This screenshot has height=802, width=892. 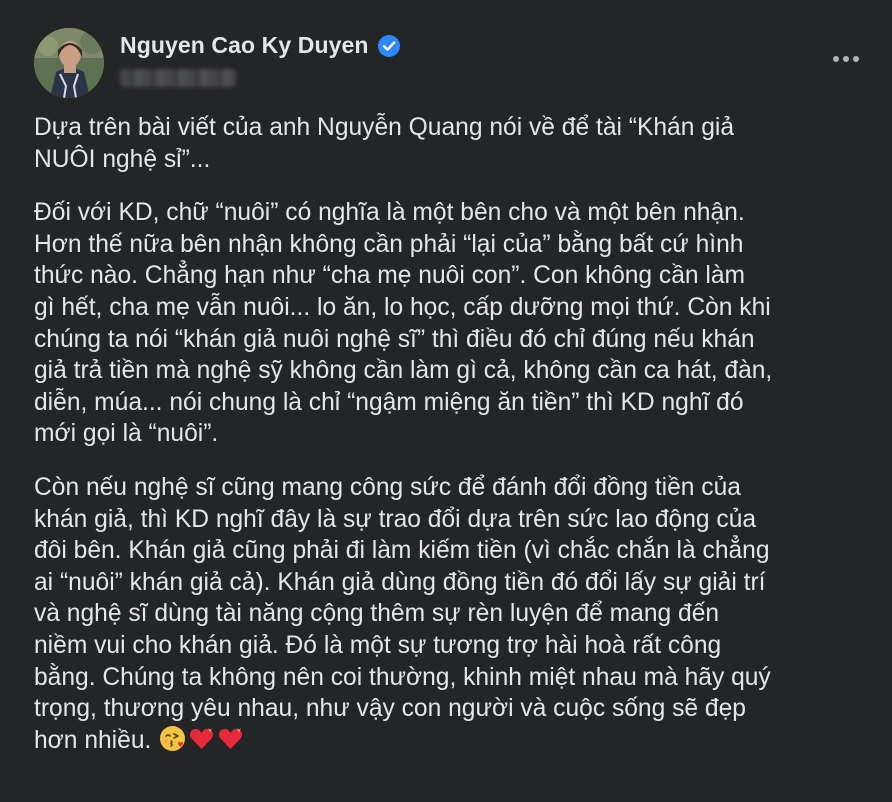 I want to click on post-header: Nguyen Cao Ky Duyen, so click(x=450, y=64).